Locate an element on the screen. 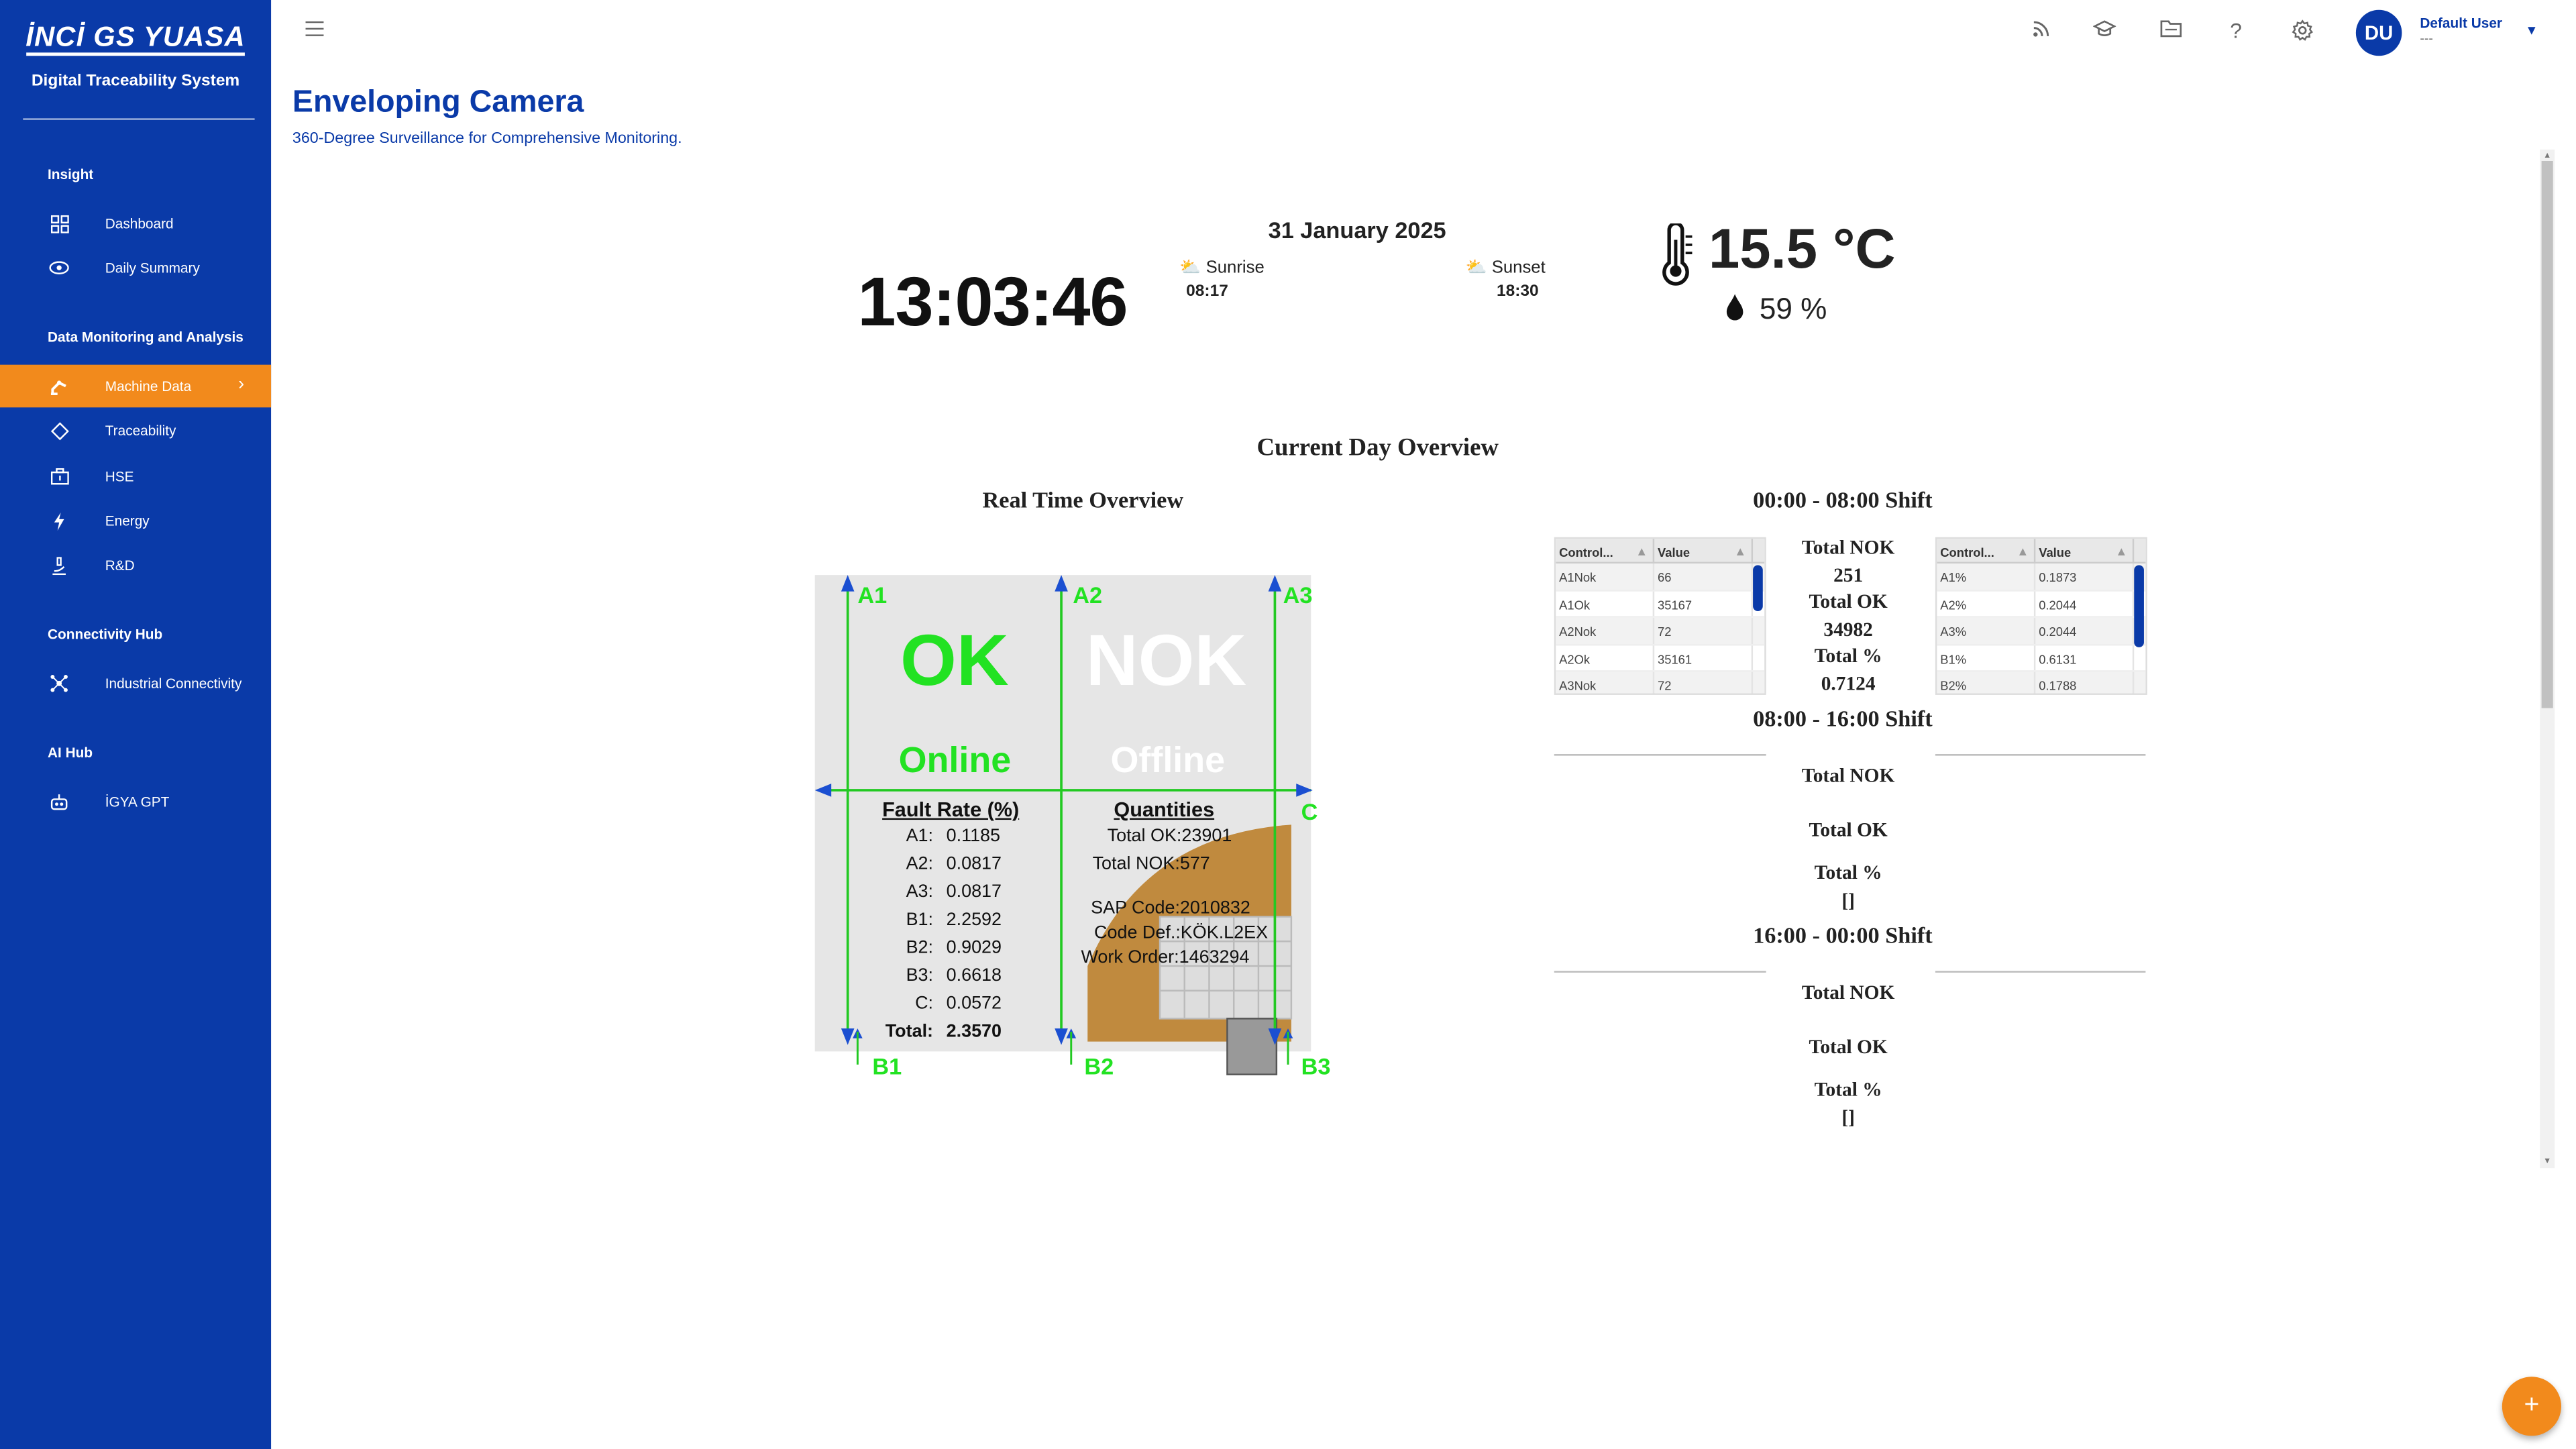 Image resolution: width=2576 pixels, height=1449 pixels. table-row: A3Nok 72 is located at coordinates (1660, 683).